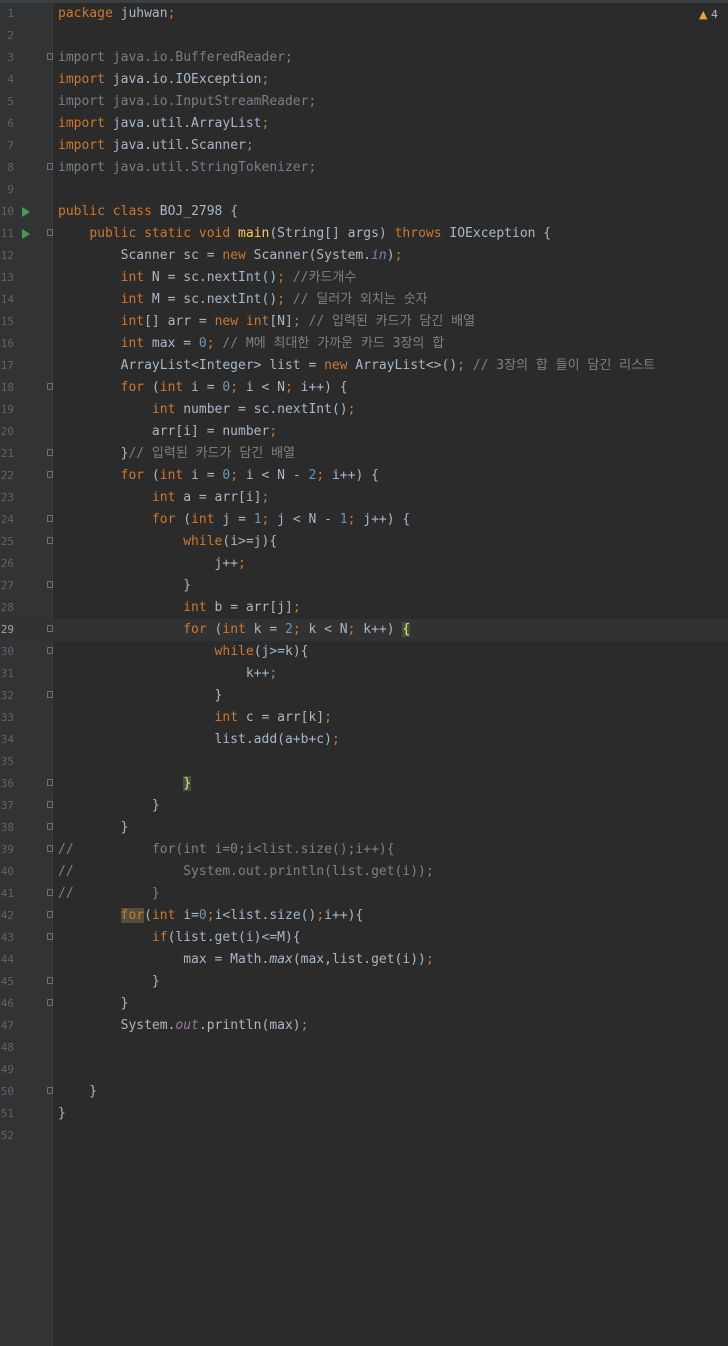  I want to click on code-line: 41 // }, so click(364, 894).